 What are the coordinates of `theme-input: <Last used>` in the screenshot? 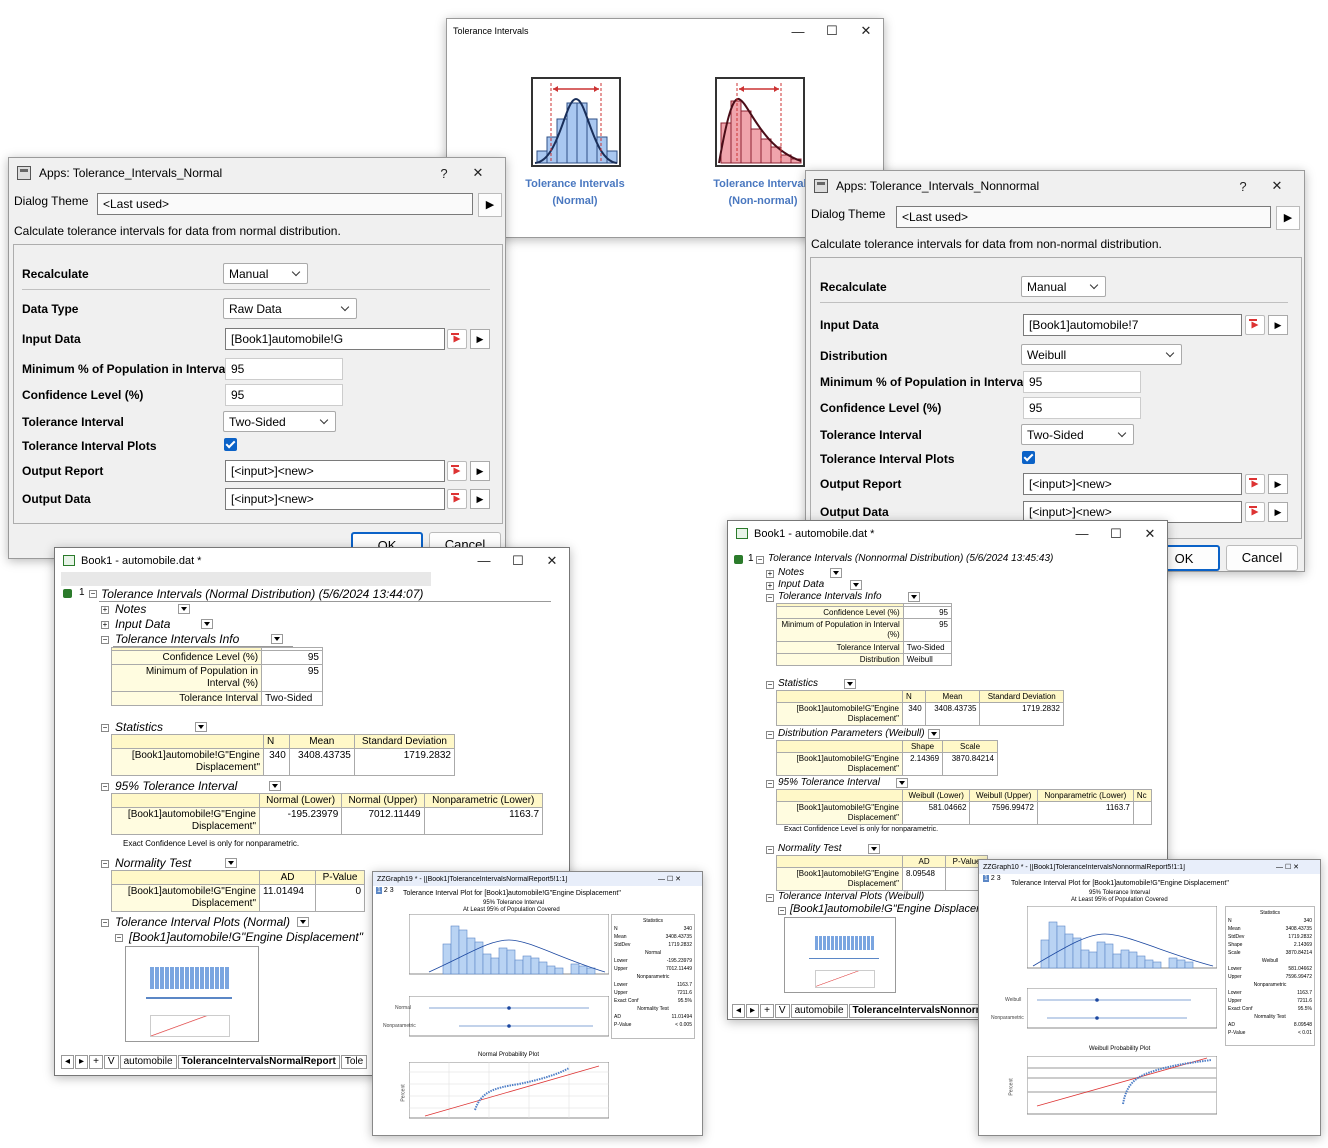 It's located at (1083, 217).